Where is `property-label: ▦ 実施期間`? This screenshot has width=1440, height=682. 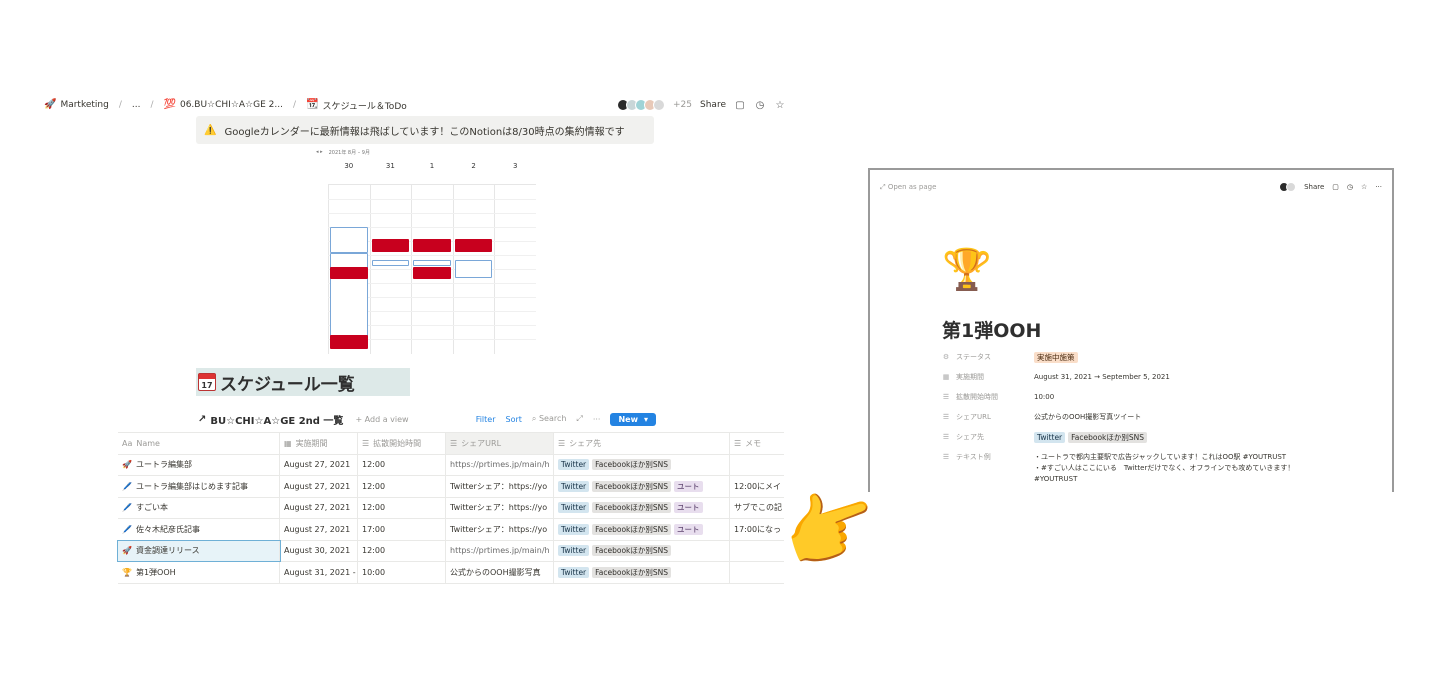 property-label: ▦ 実施期間 is located at coordinates (988, 377).